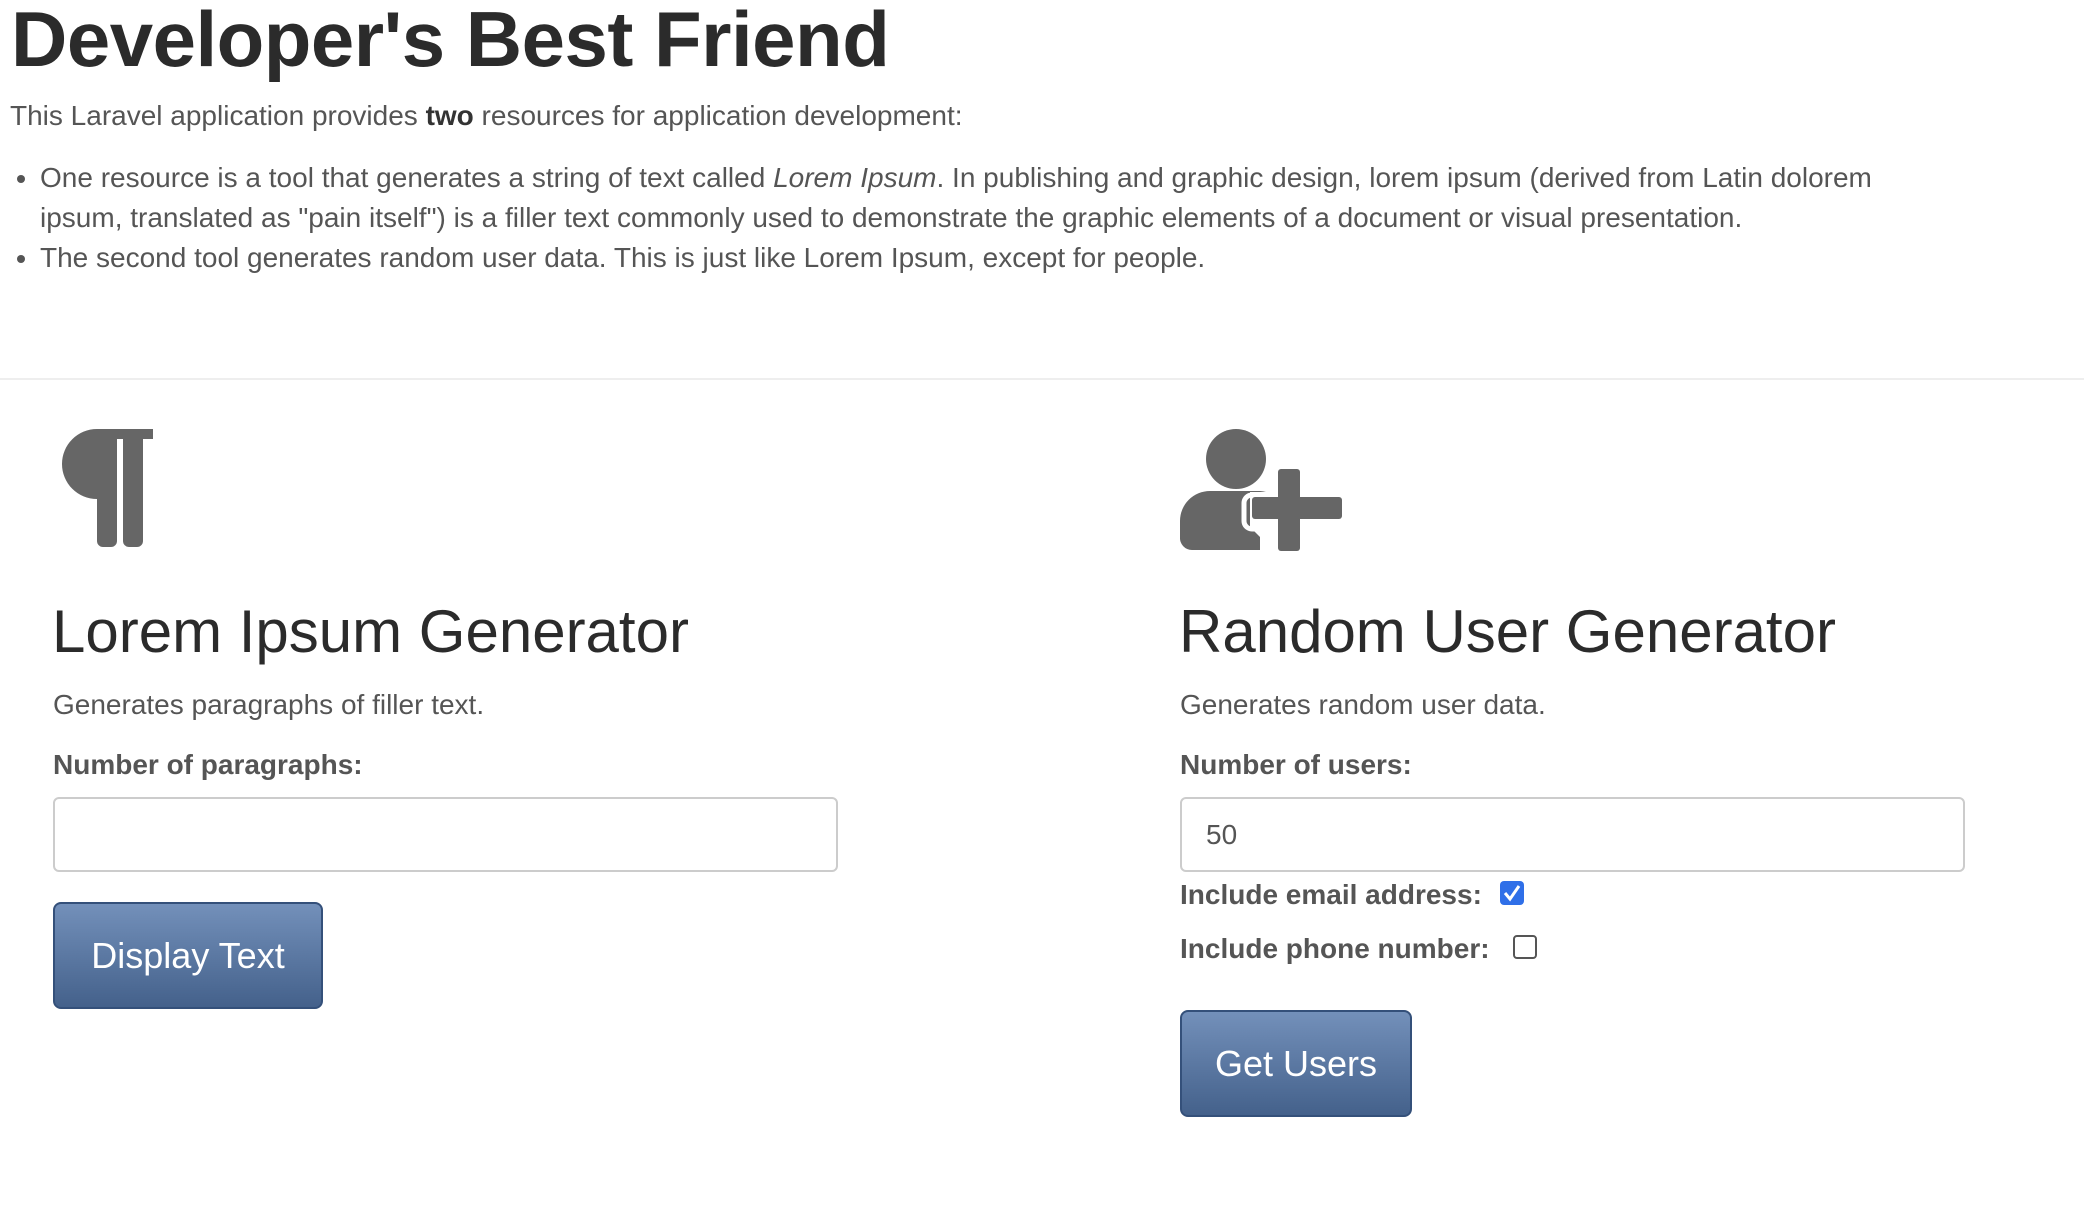  I want to click on paragraphs-label: Number of paragraphs:, so click(208, 764).